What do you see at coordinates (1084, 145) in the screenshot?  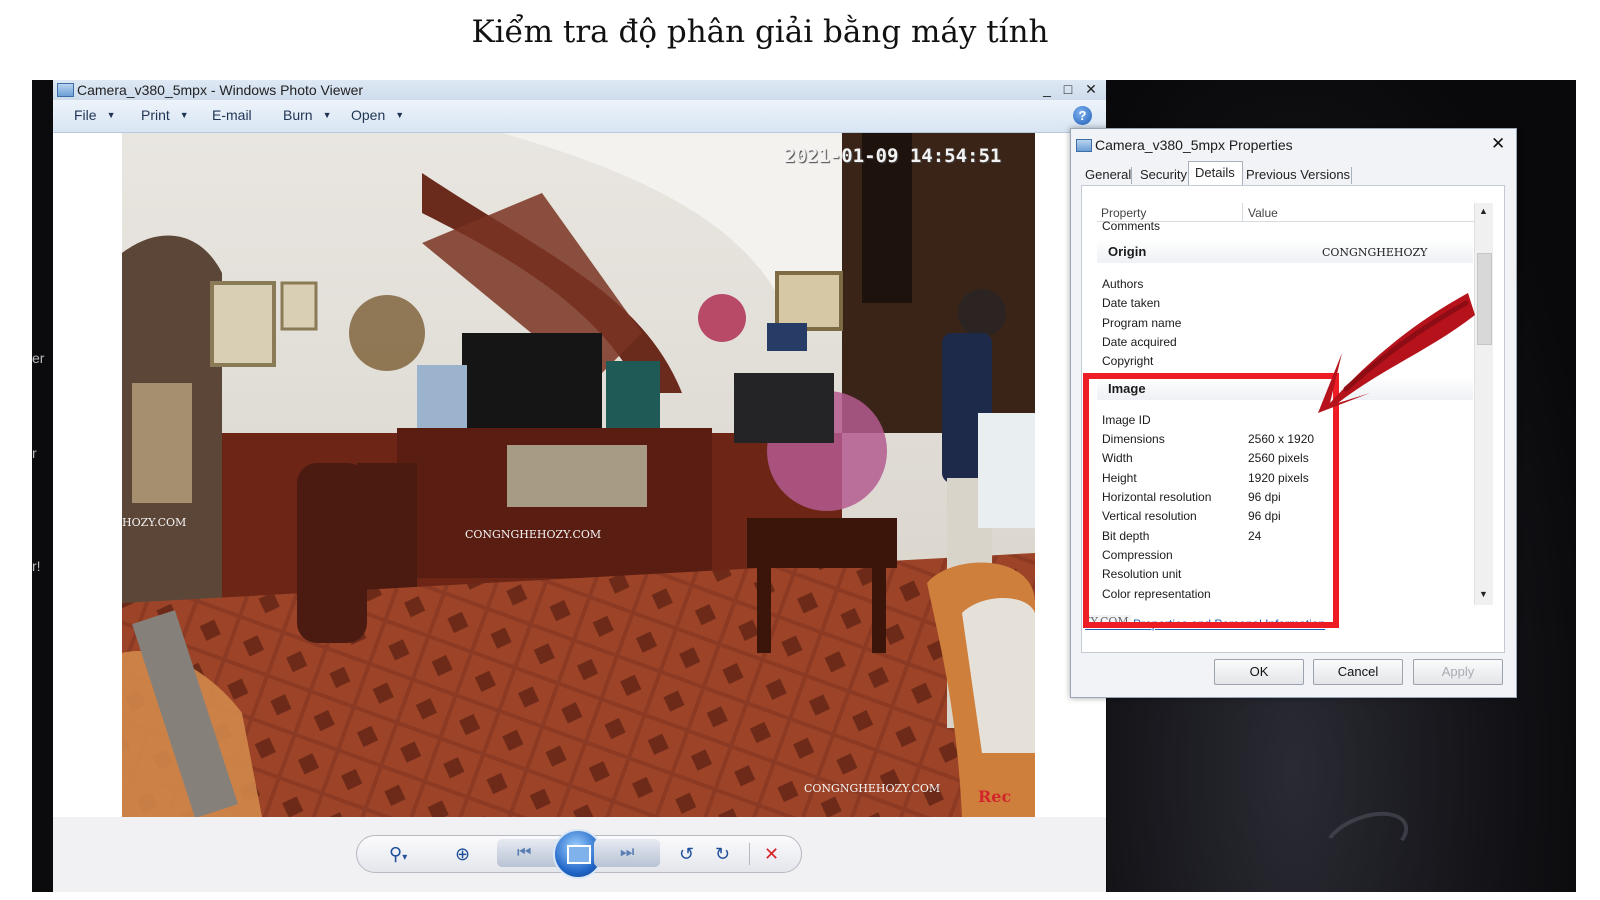 I see `file-icon` at bounding box center [1084, 145].